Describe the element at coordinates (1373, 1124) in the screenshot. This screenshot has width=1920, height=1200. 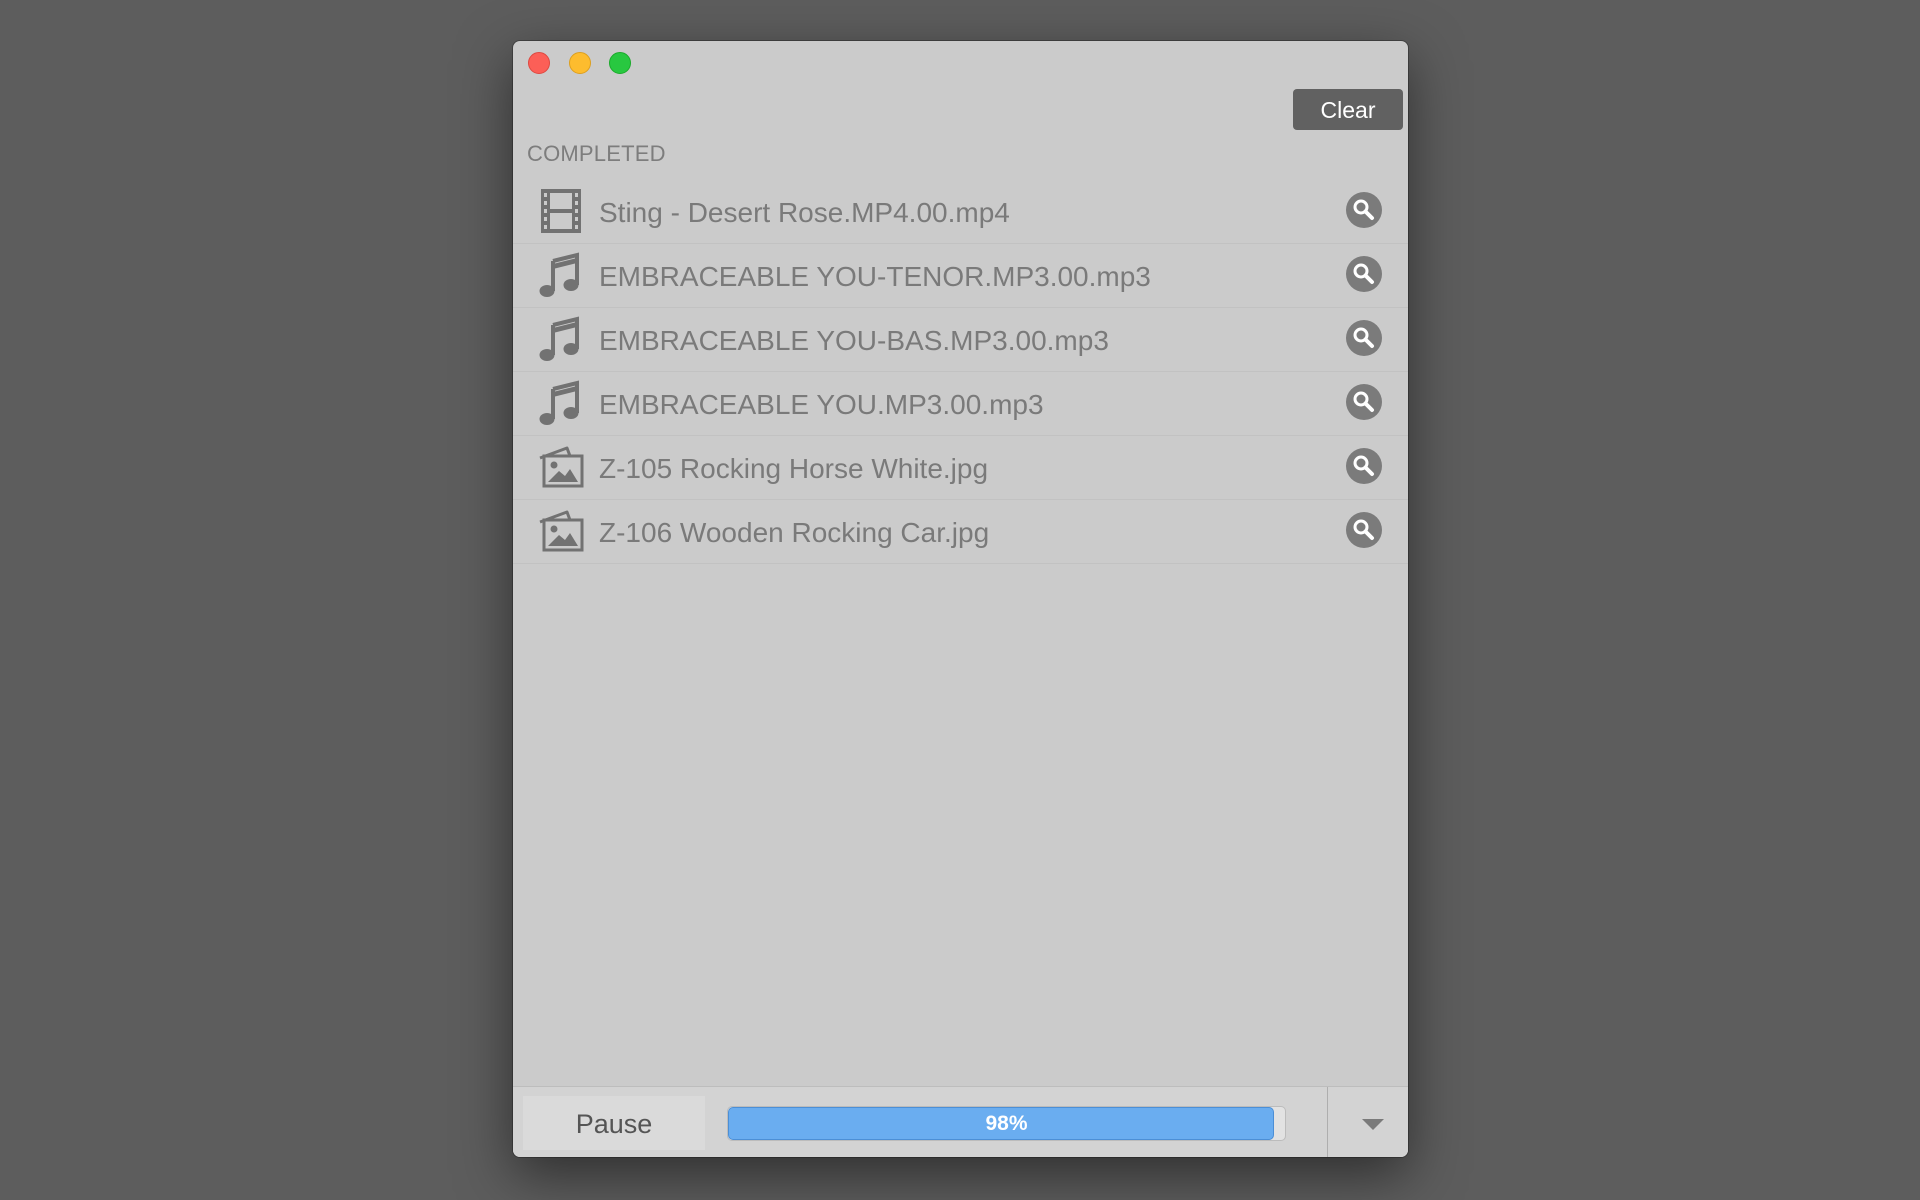
I see `triangle-down-icon` at that location.